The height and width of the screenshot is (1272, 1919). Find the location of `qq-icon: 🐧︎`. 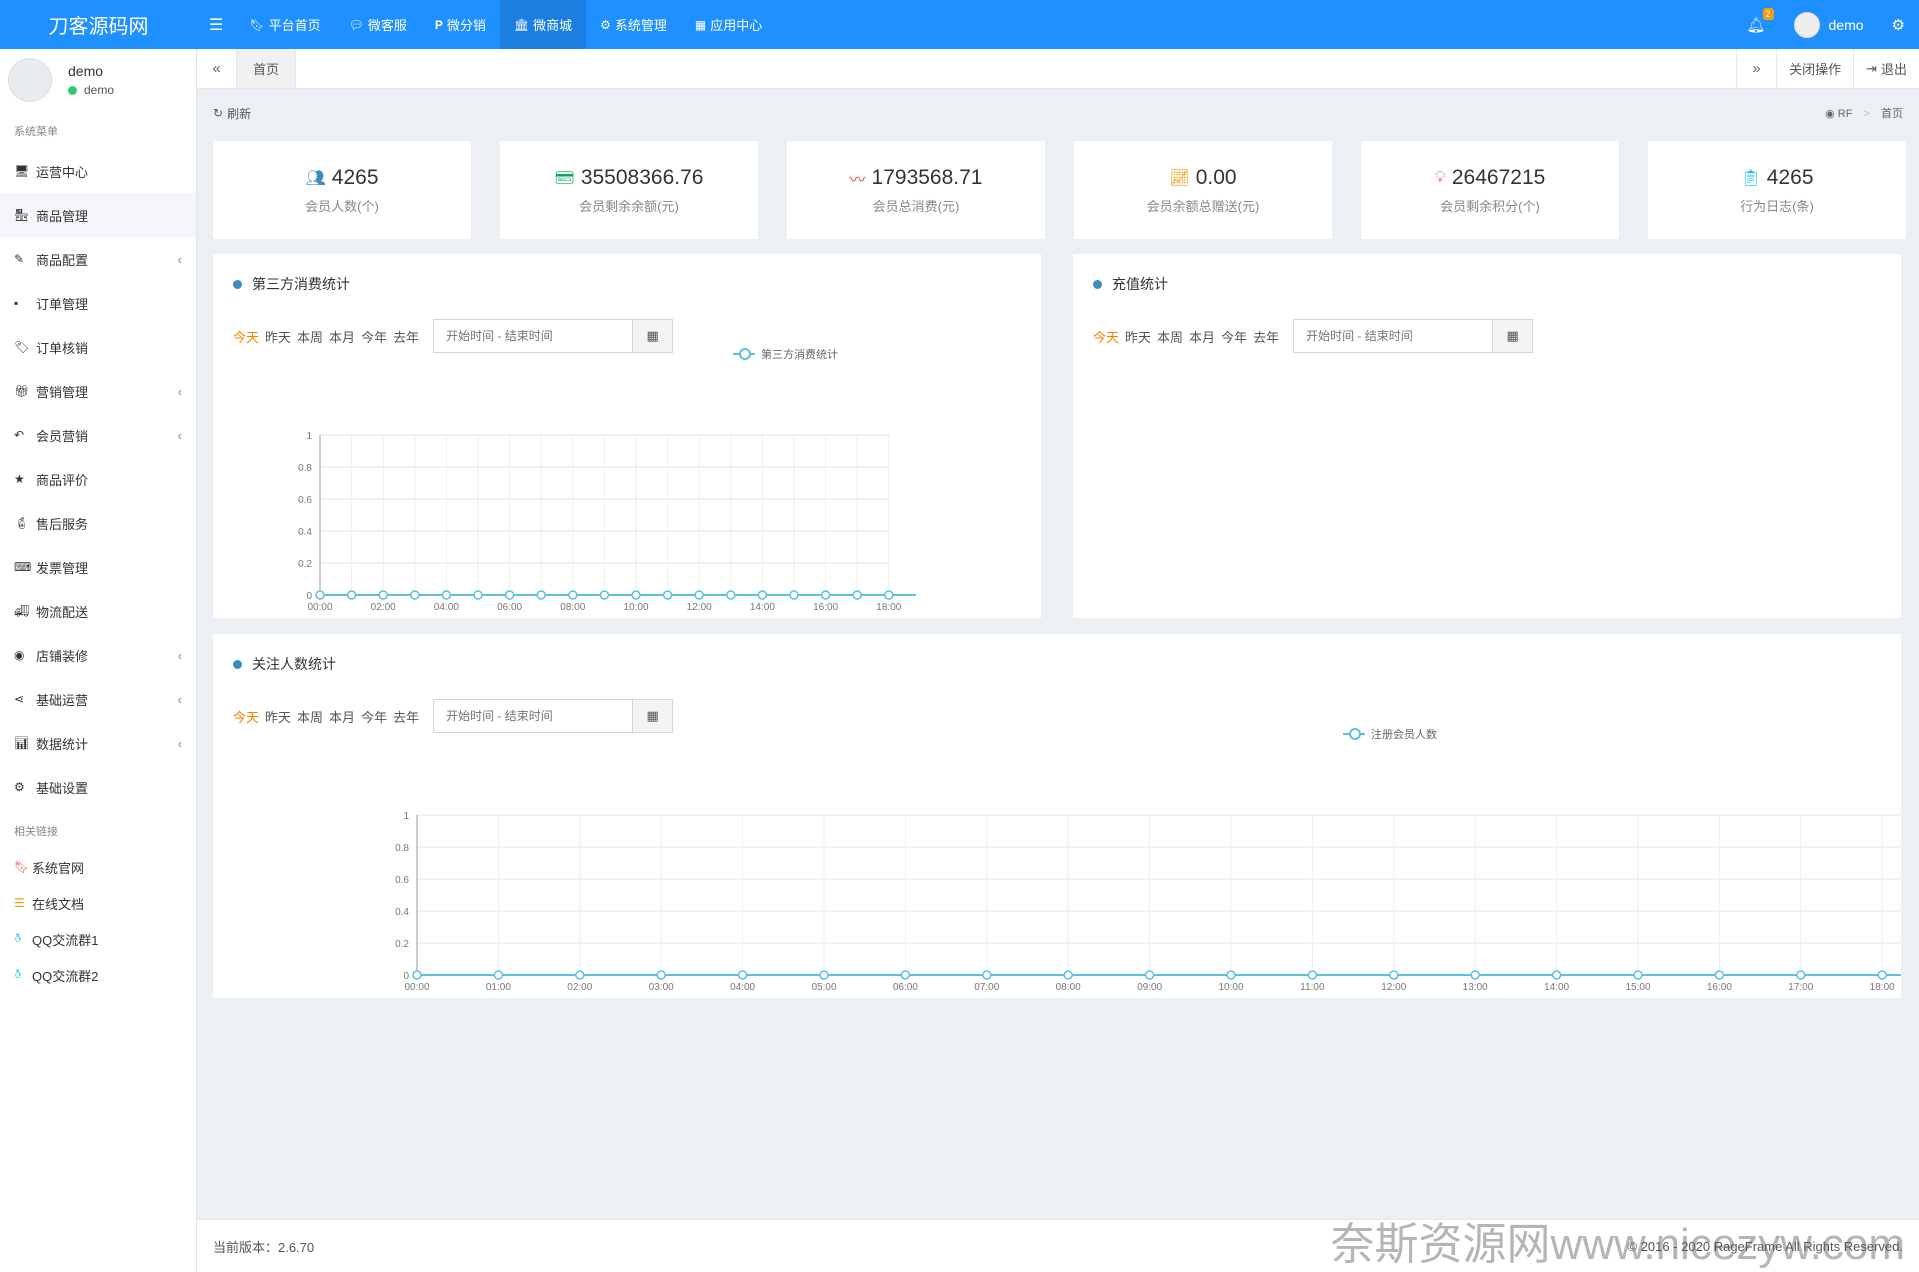

qq-icon: 🐧︎ is located at coordinates (18, 938).